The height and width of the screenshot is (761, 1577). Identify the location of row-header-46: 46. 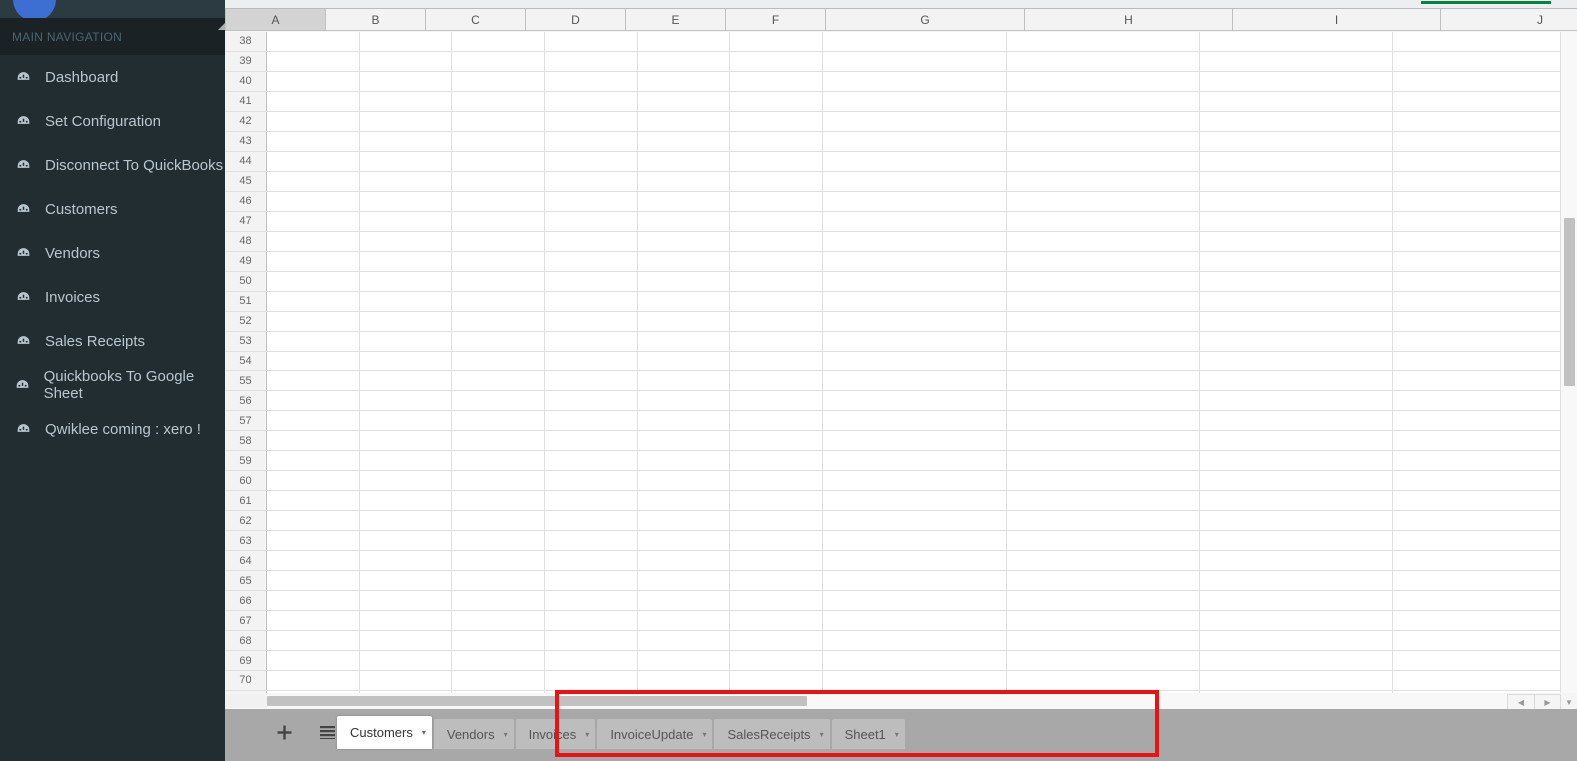
(246, 201).